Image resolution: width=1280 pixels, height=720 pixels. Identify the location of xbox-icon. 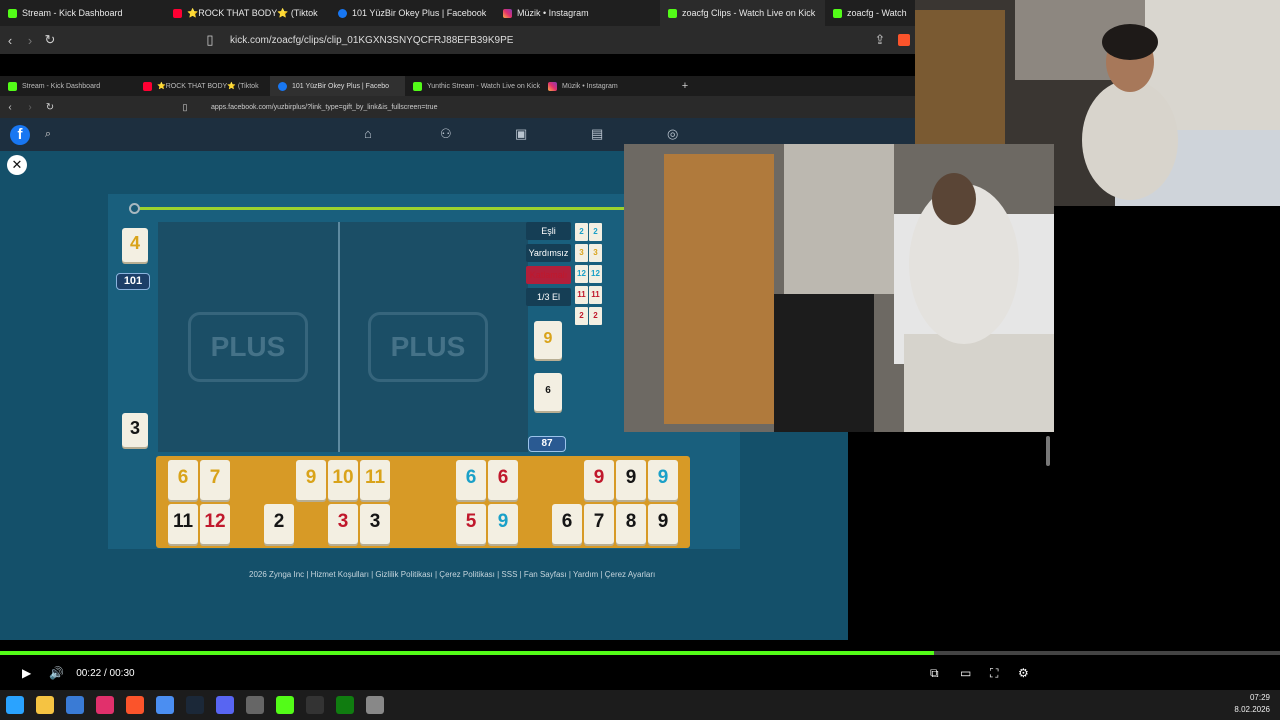
(345, 705).